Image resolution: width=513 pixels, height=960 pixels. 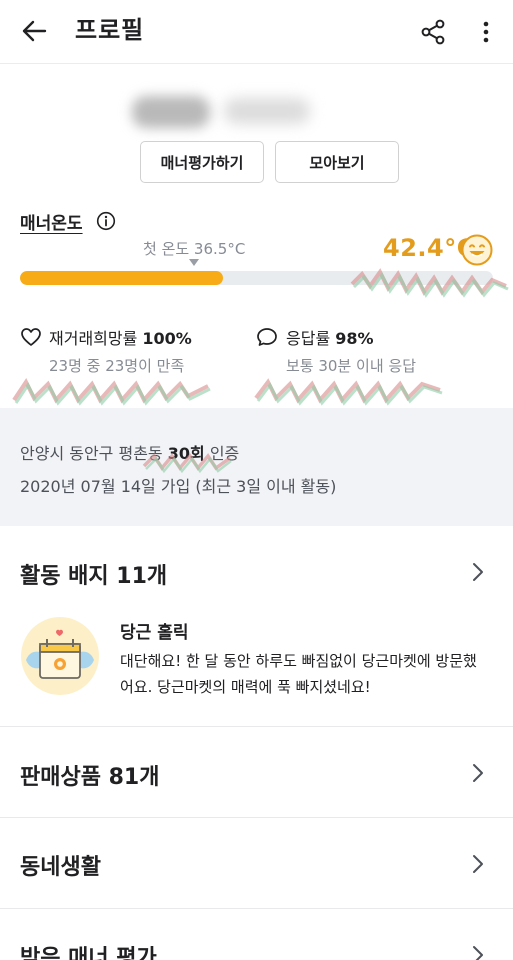 What do you see at coordinates (178, 486) in the screenshot?
I see `join-date: 2020년 07월 14일 가입 (최근 3일 이내 활동)` at bounding box center [178, 486].